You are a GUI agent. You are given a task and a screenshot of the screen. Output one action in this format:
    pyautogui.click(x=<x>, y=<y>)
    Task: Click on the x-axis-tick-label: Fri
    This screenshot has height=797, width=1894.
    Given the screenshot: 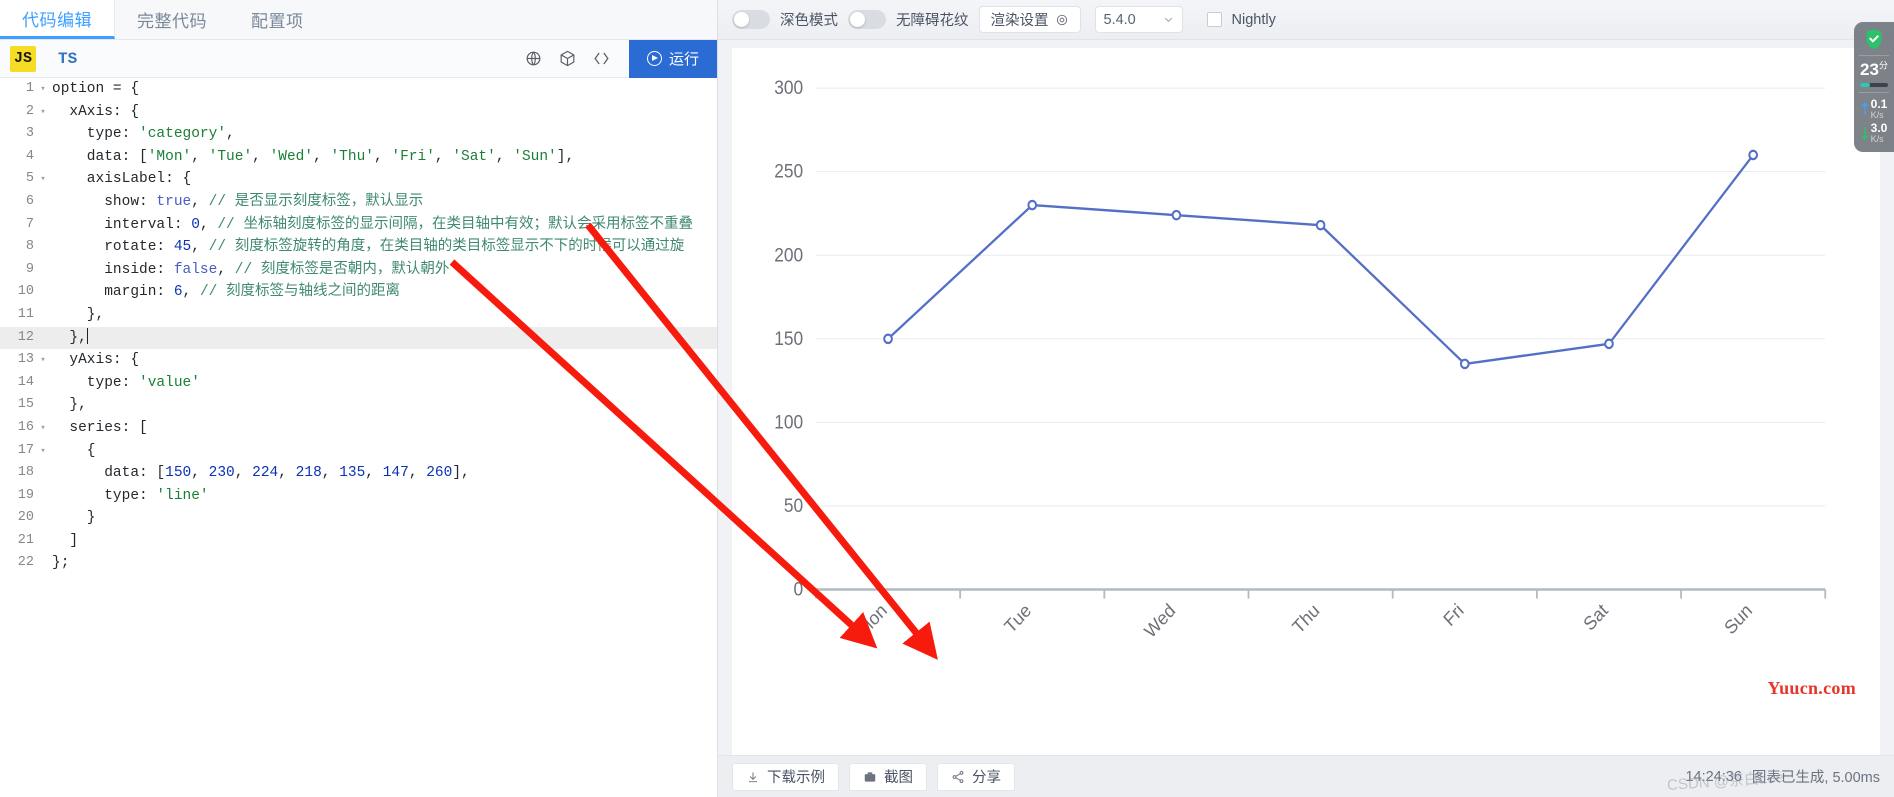 What is the action you would take?
    pyautogui.click(x=1454, y=615)
    